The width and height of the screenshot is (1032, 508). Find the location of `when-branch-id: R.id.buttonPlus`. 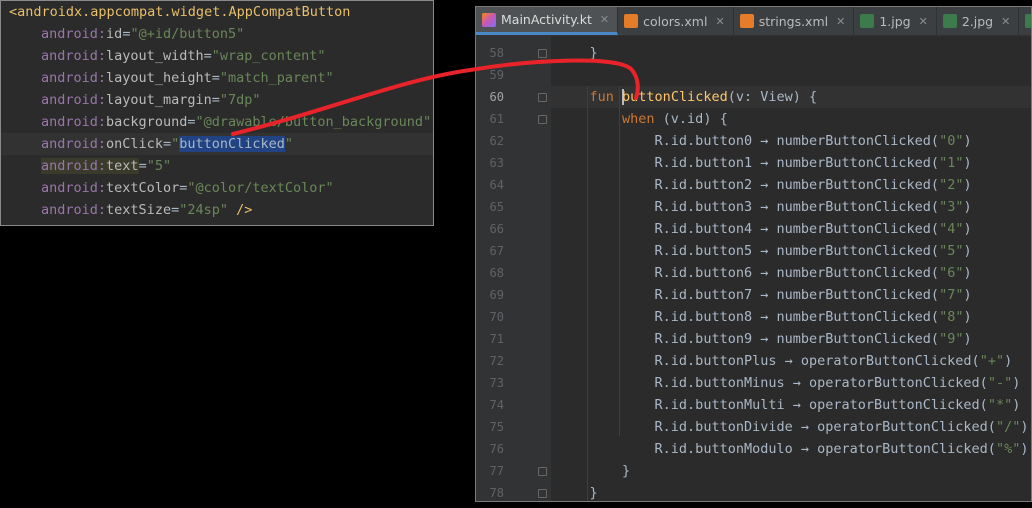

when-branch-id: R.id.buttonPlus is located at coordinates (715, 361).